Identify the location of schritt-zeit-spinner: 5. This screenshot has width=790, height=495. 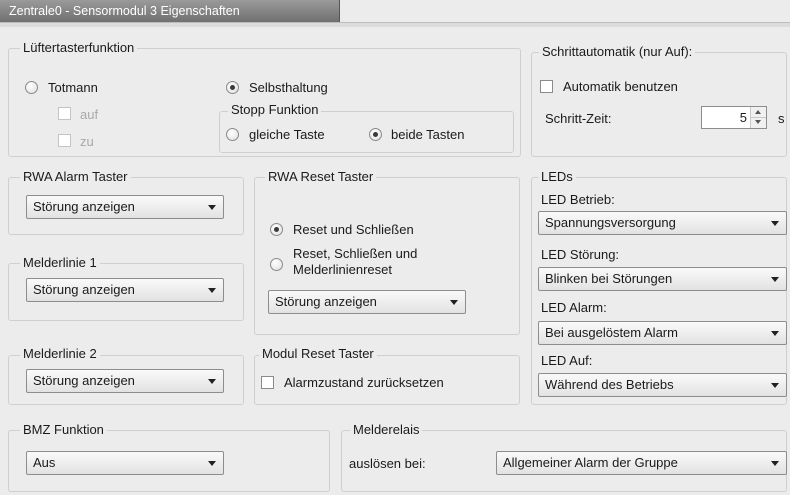
(734, 117).